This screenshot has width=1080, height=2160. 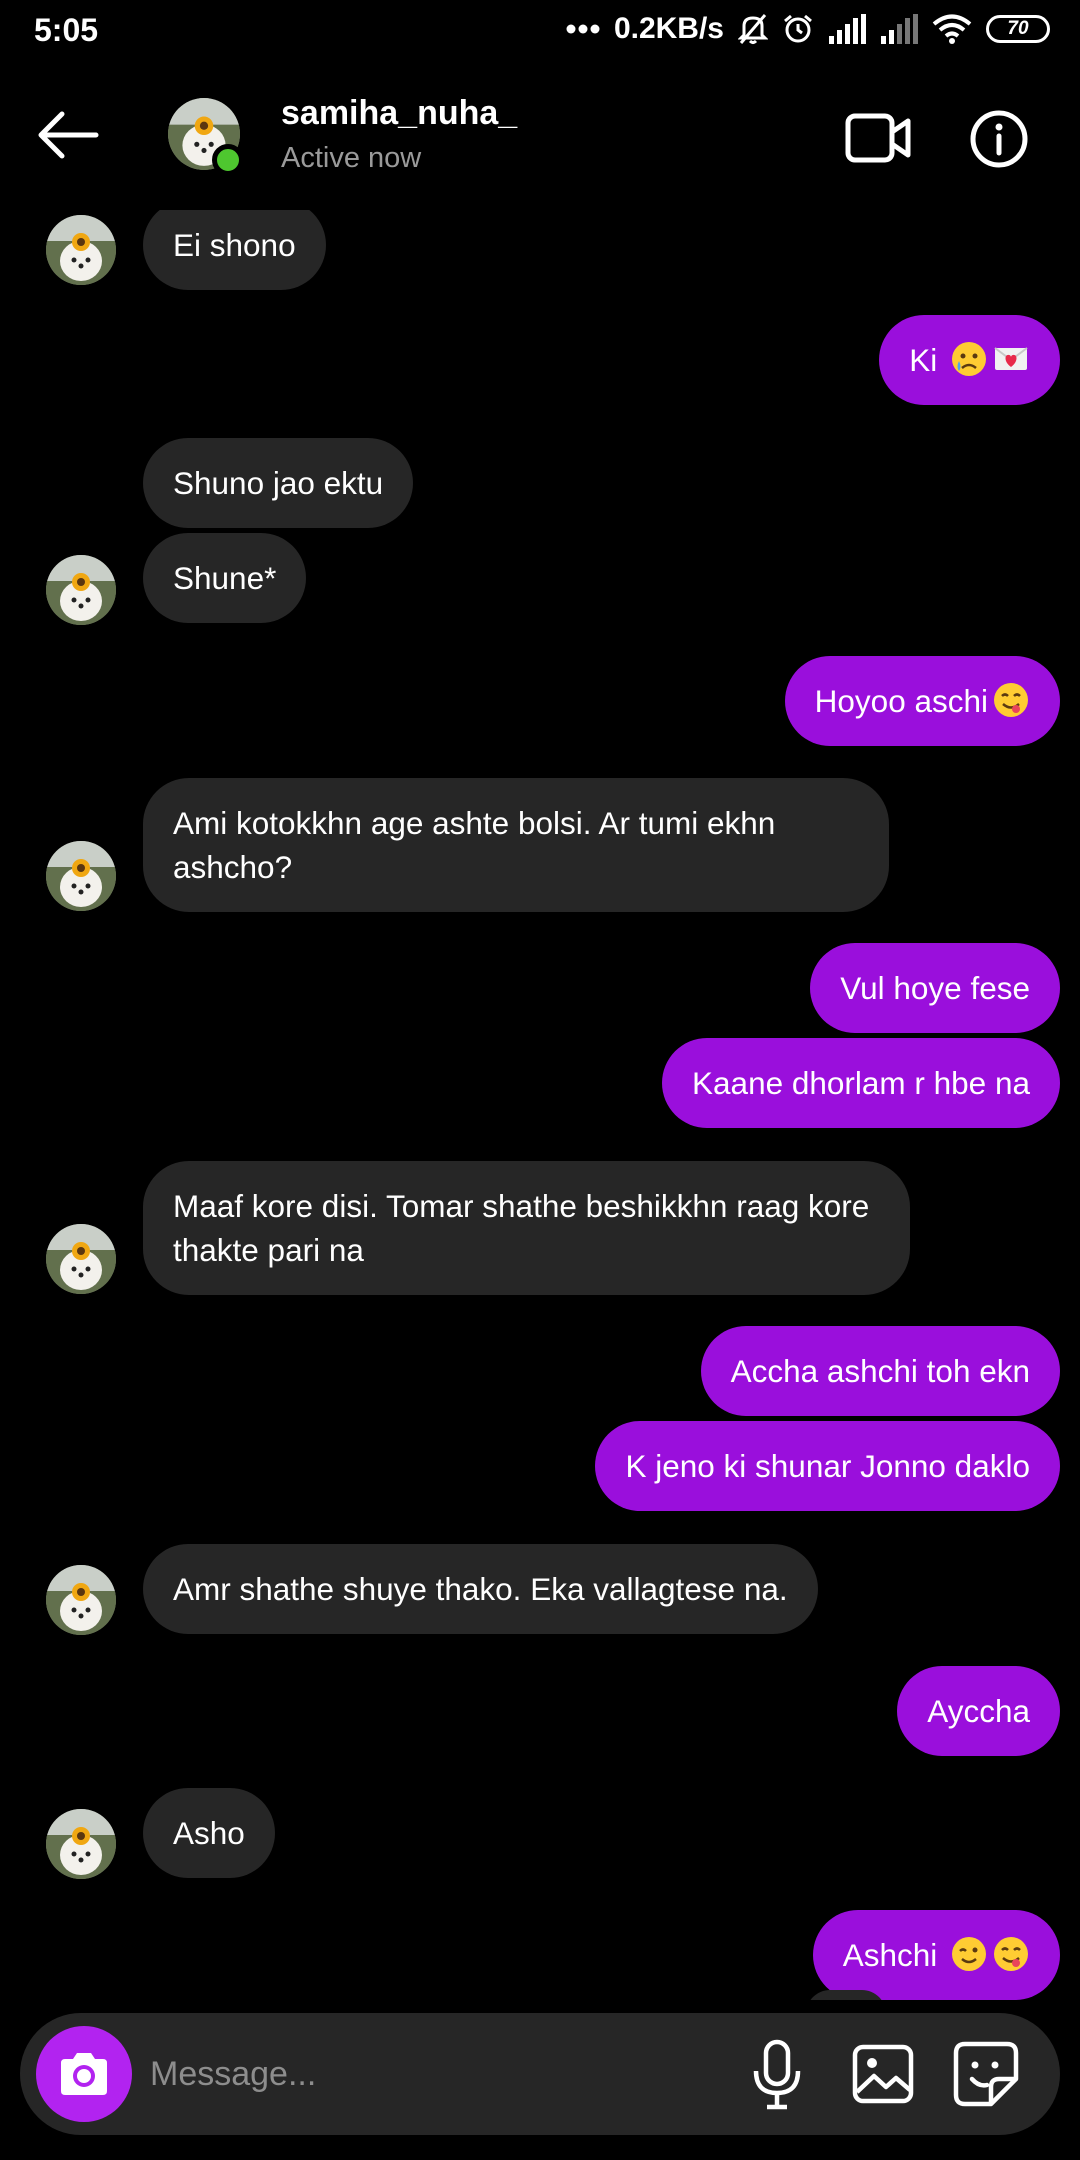 I want to click on signal-weak-icon, so click(x=899, y=29).